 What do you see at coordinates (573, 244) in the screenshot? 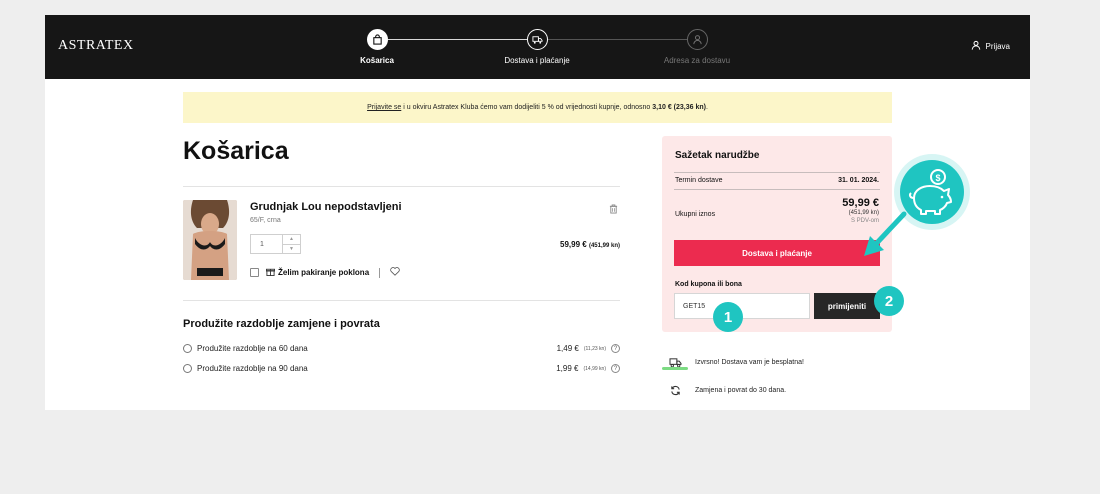
I see `price-eur: 59,99 €` at bounding box center [573, 244].